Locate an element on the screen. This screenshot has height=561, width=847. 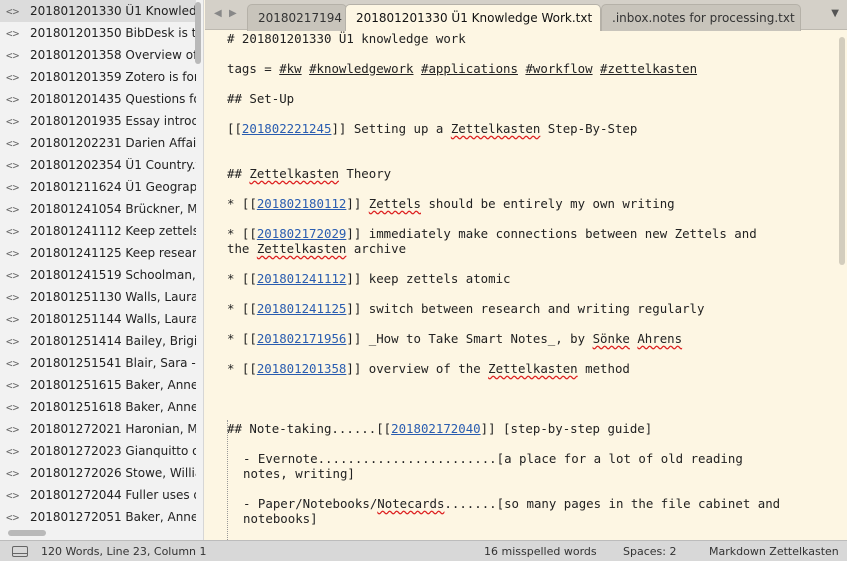
file-list-item: <> 201801201359 Zotero is for is located at coordinates (98, 77).